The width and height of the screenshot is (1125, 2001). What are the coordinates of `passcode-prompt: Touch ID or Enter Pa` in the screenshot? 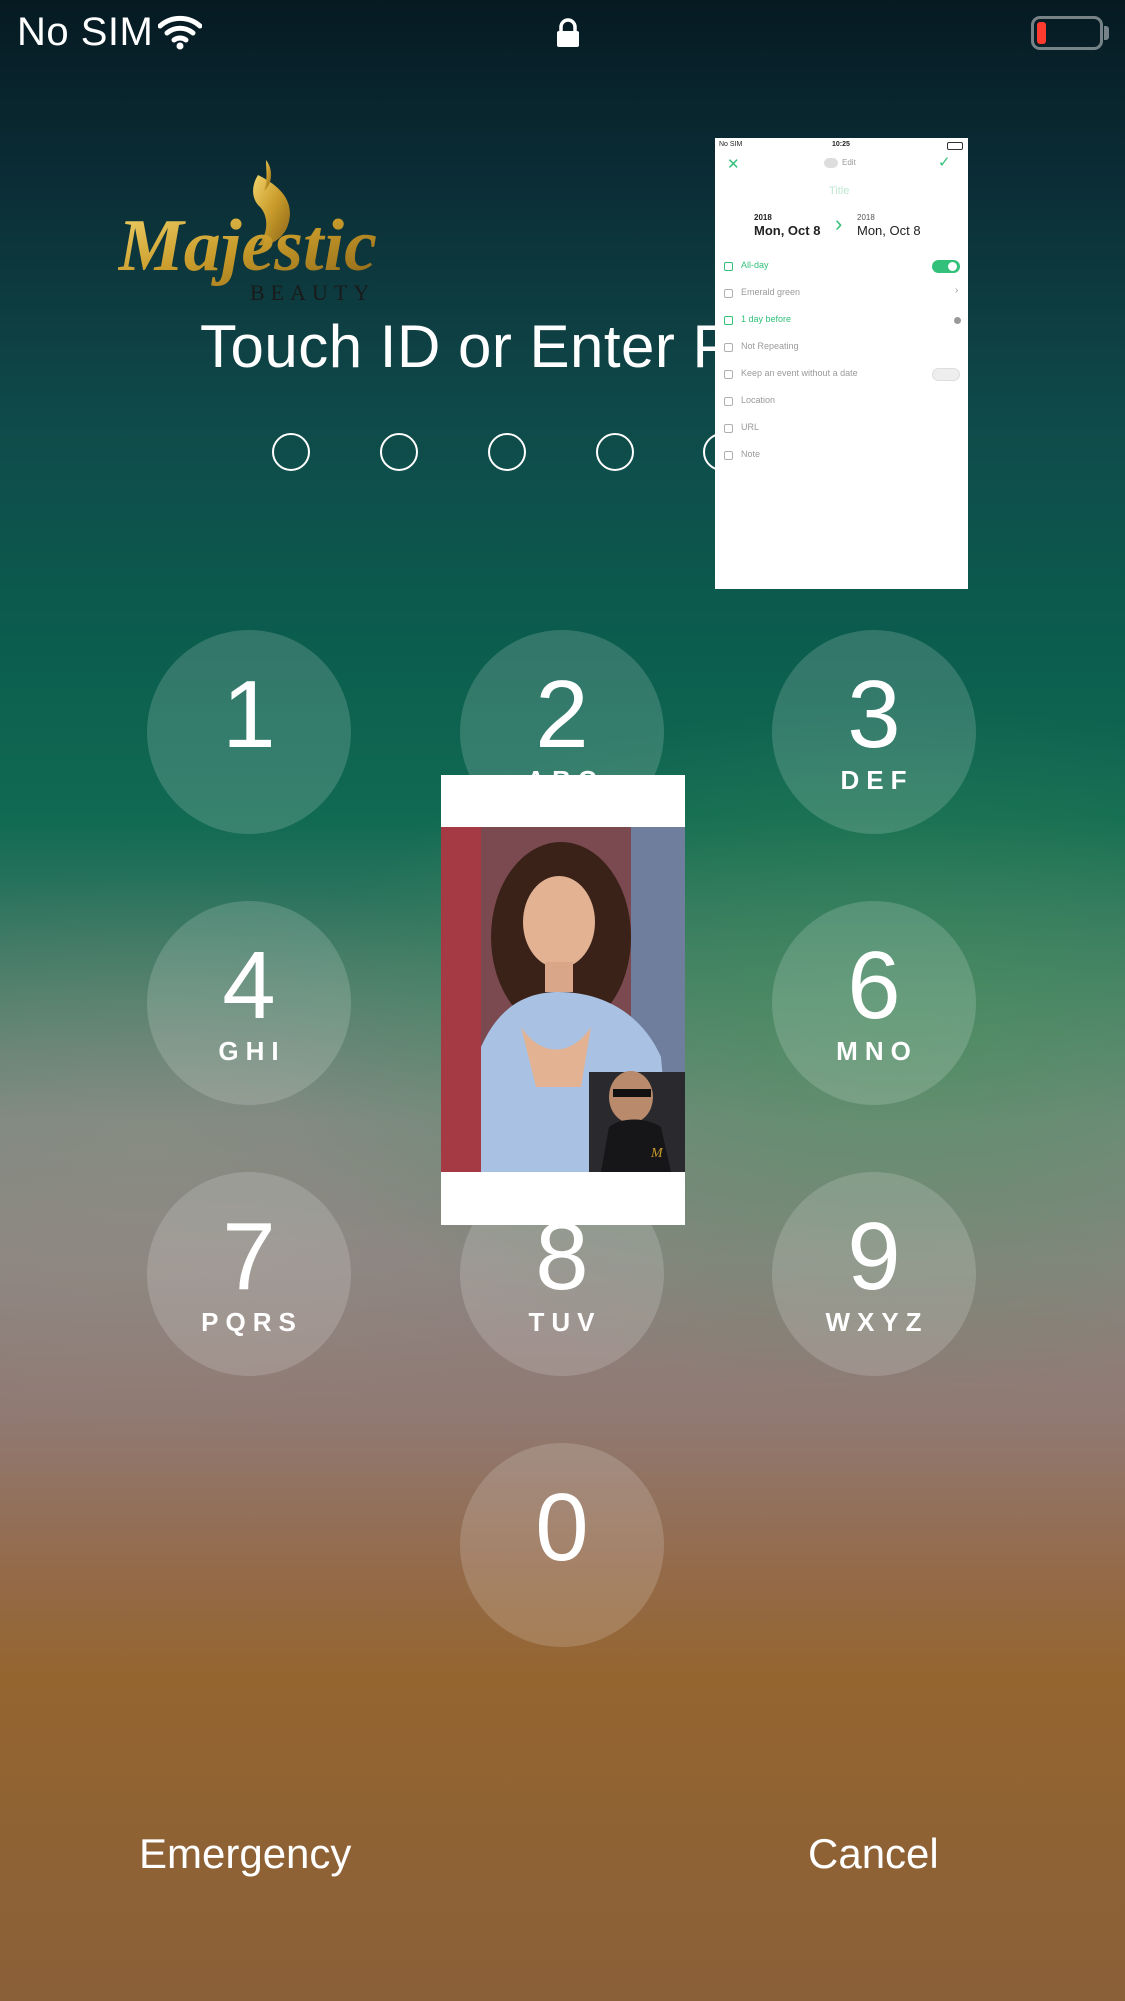 It's located at (483, 346).